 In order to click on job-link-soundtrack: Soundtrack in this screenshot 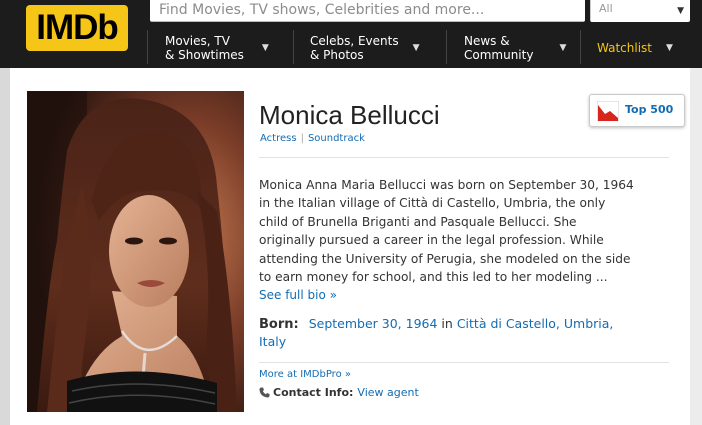, I will do `click(336, 138)`.